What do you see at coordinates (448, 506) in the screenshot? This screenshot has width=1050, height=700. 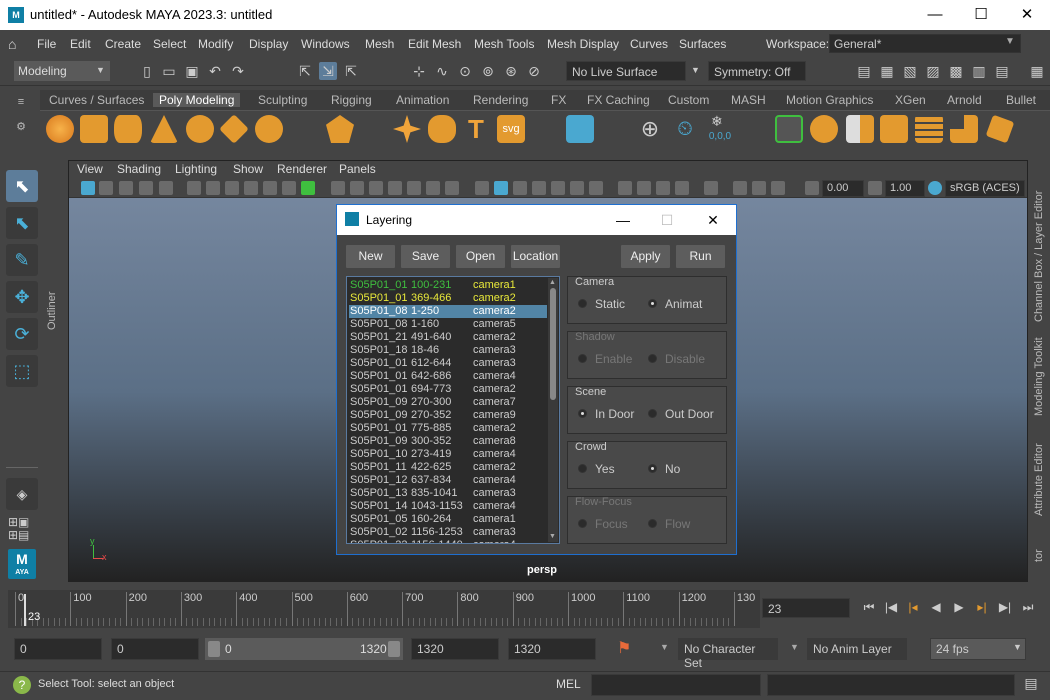 I see `shot-list-row: S05P01_14 1043-1153 camera4` at bounding box center [448, 506].